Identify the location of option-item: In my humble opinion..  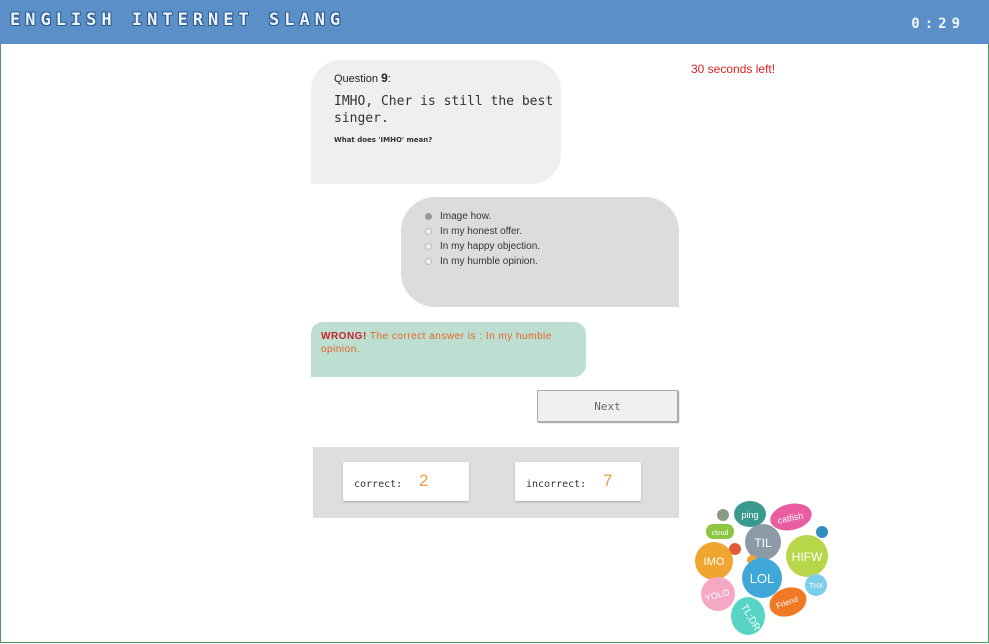
(482, 261).